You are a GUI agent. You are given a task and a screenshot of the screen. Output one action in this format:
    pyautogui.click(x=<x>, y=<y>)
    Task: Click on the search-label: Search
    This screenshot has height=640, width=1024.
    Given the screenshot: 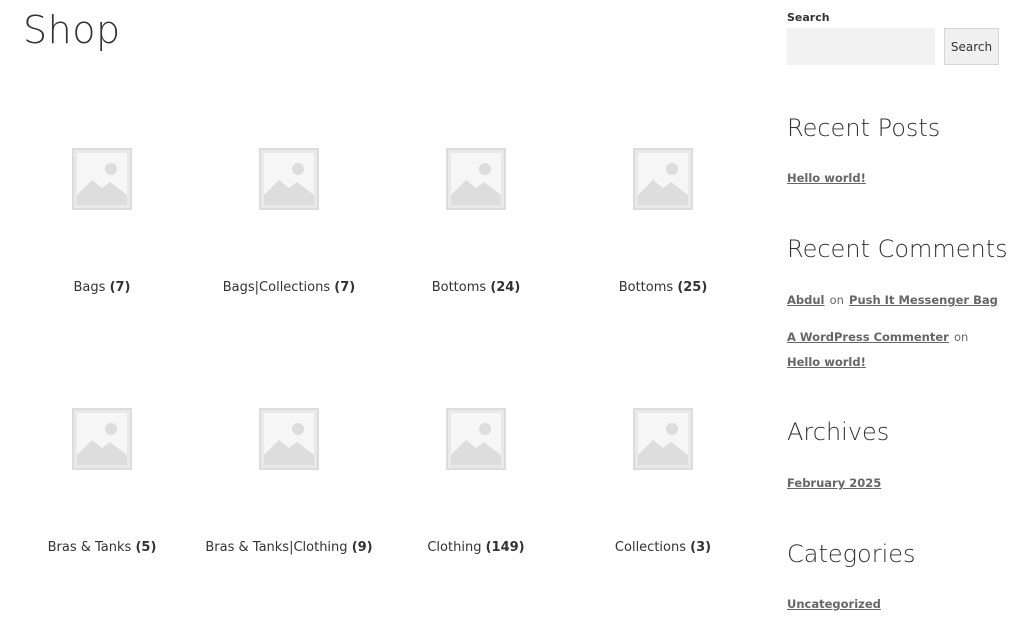 What is the action you would take?
    pyautogui.click(x=808, y=17)
    